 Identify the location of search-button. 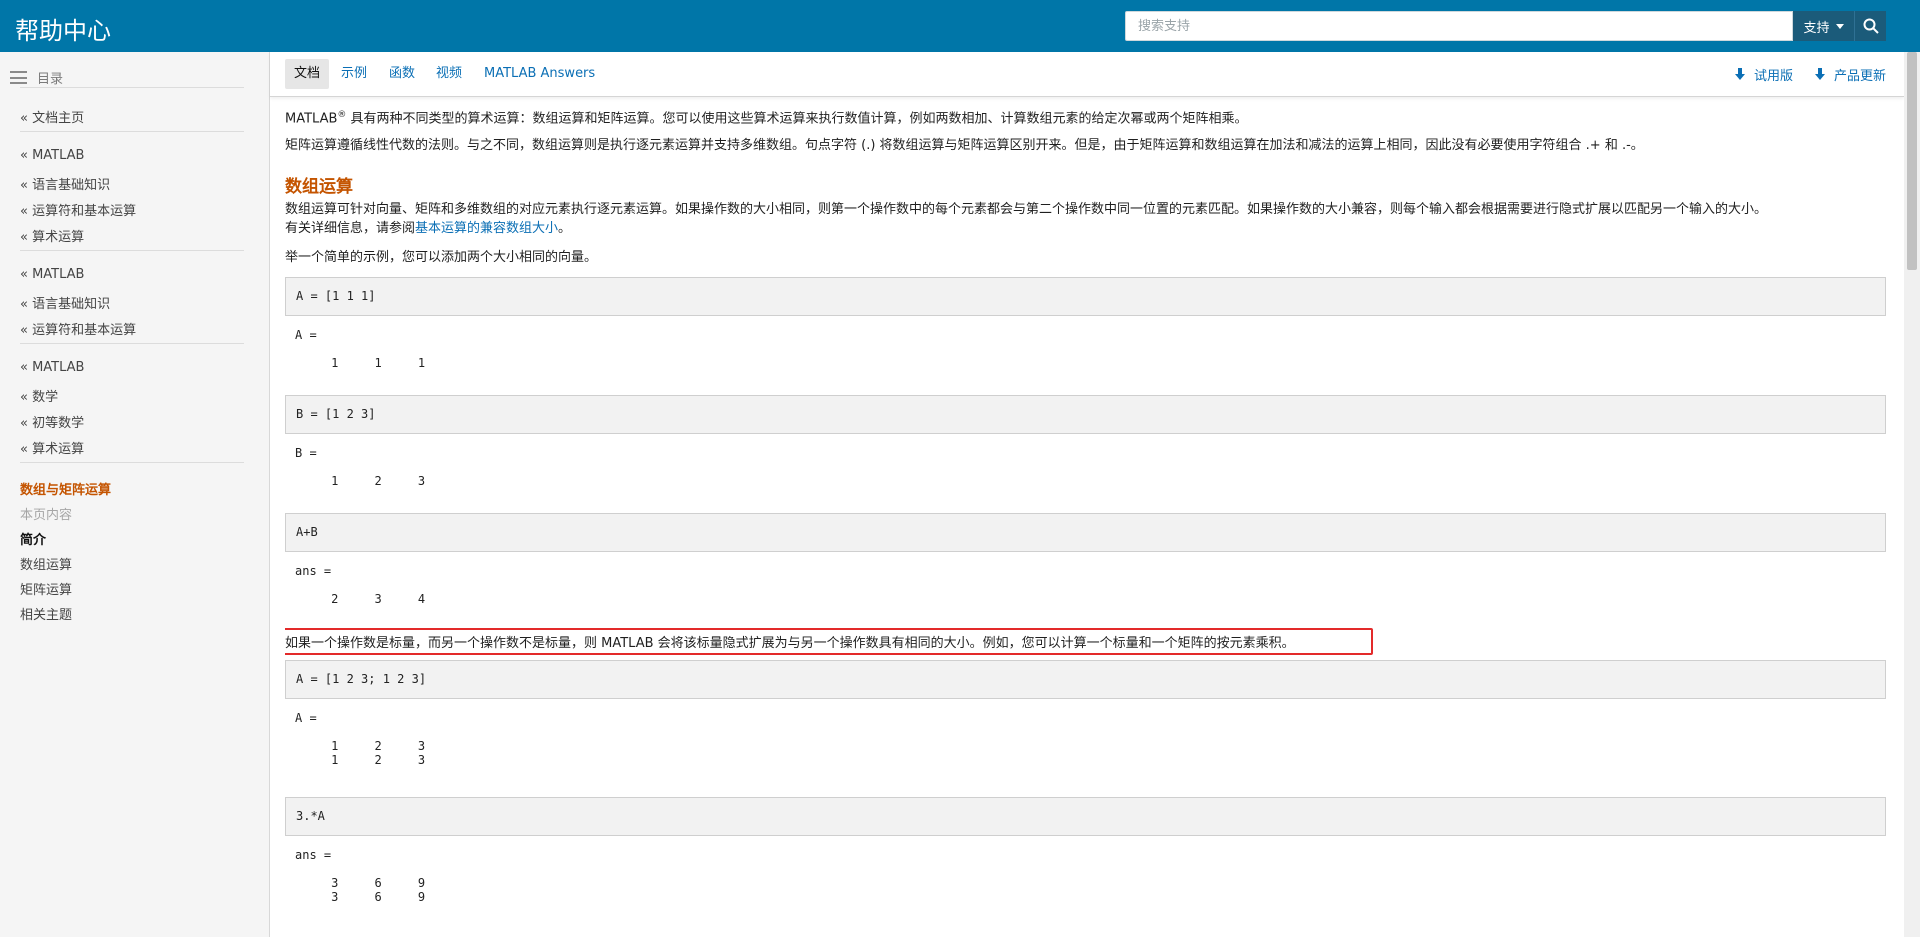
(1870, 26).